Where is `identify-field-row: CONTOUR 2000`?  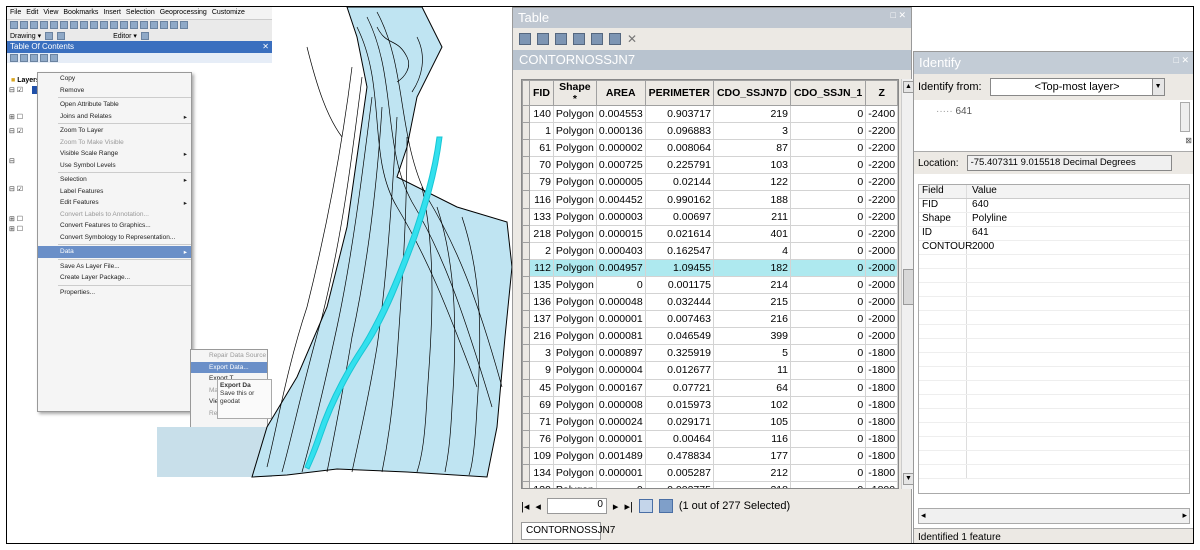
identify-field-row: CONTOUR 2000 is located at coordinates (1054, 248).